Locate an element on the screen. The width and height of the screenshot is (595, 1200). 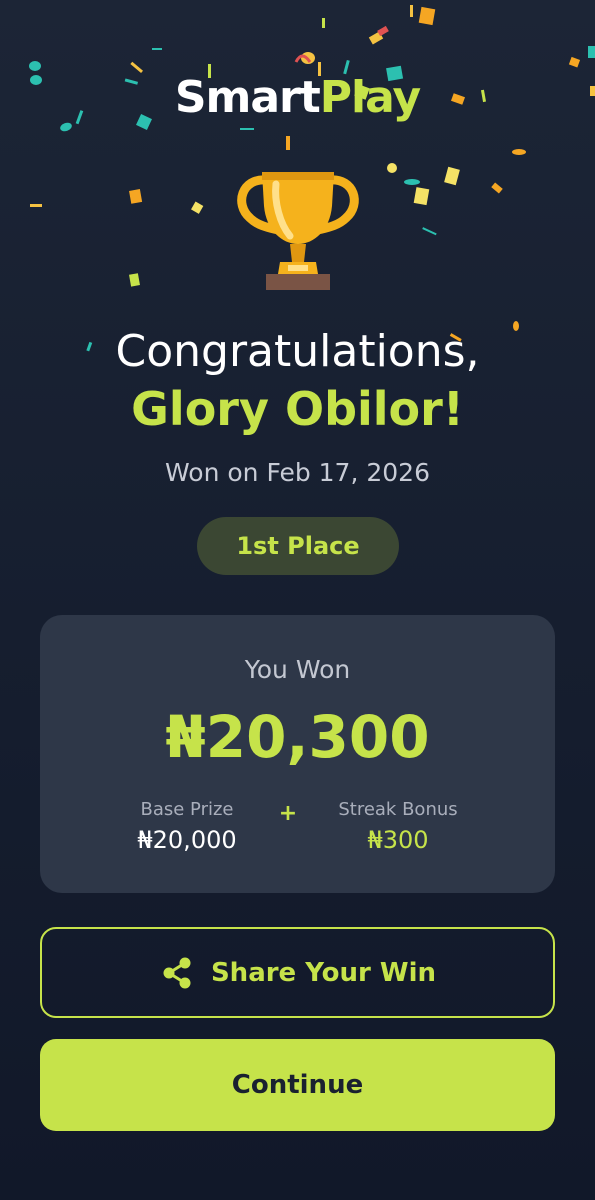
share-win-label: Share Your Win is located at coordinates (323, 972).